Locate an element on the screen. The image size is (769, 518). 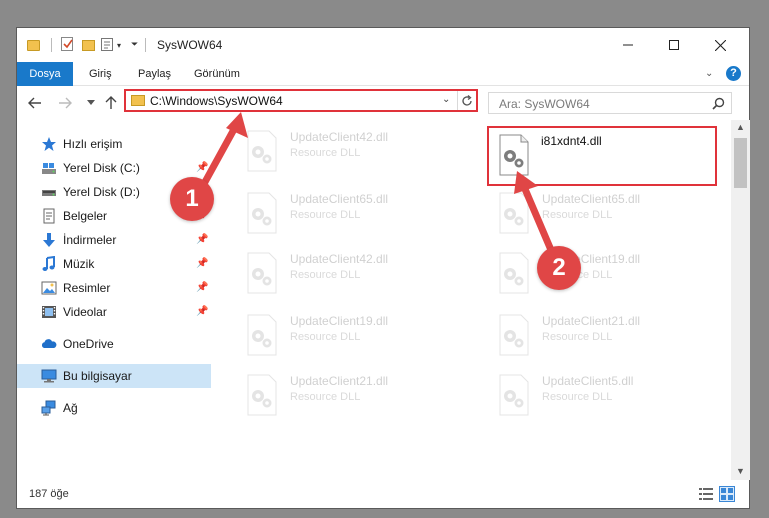
details-view-icon is located at coordinates (706, 494).